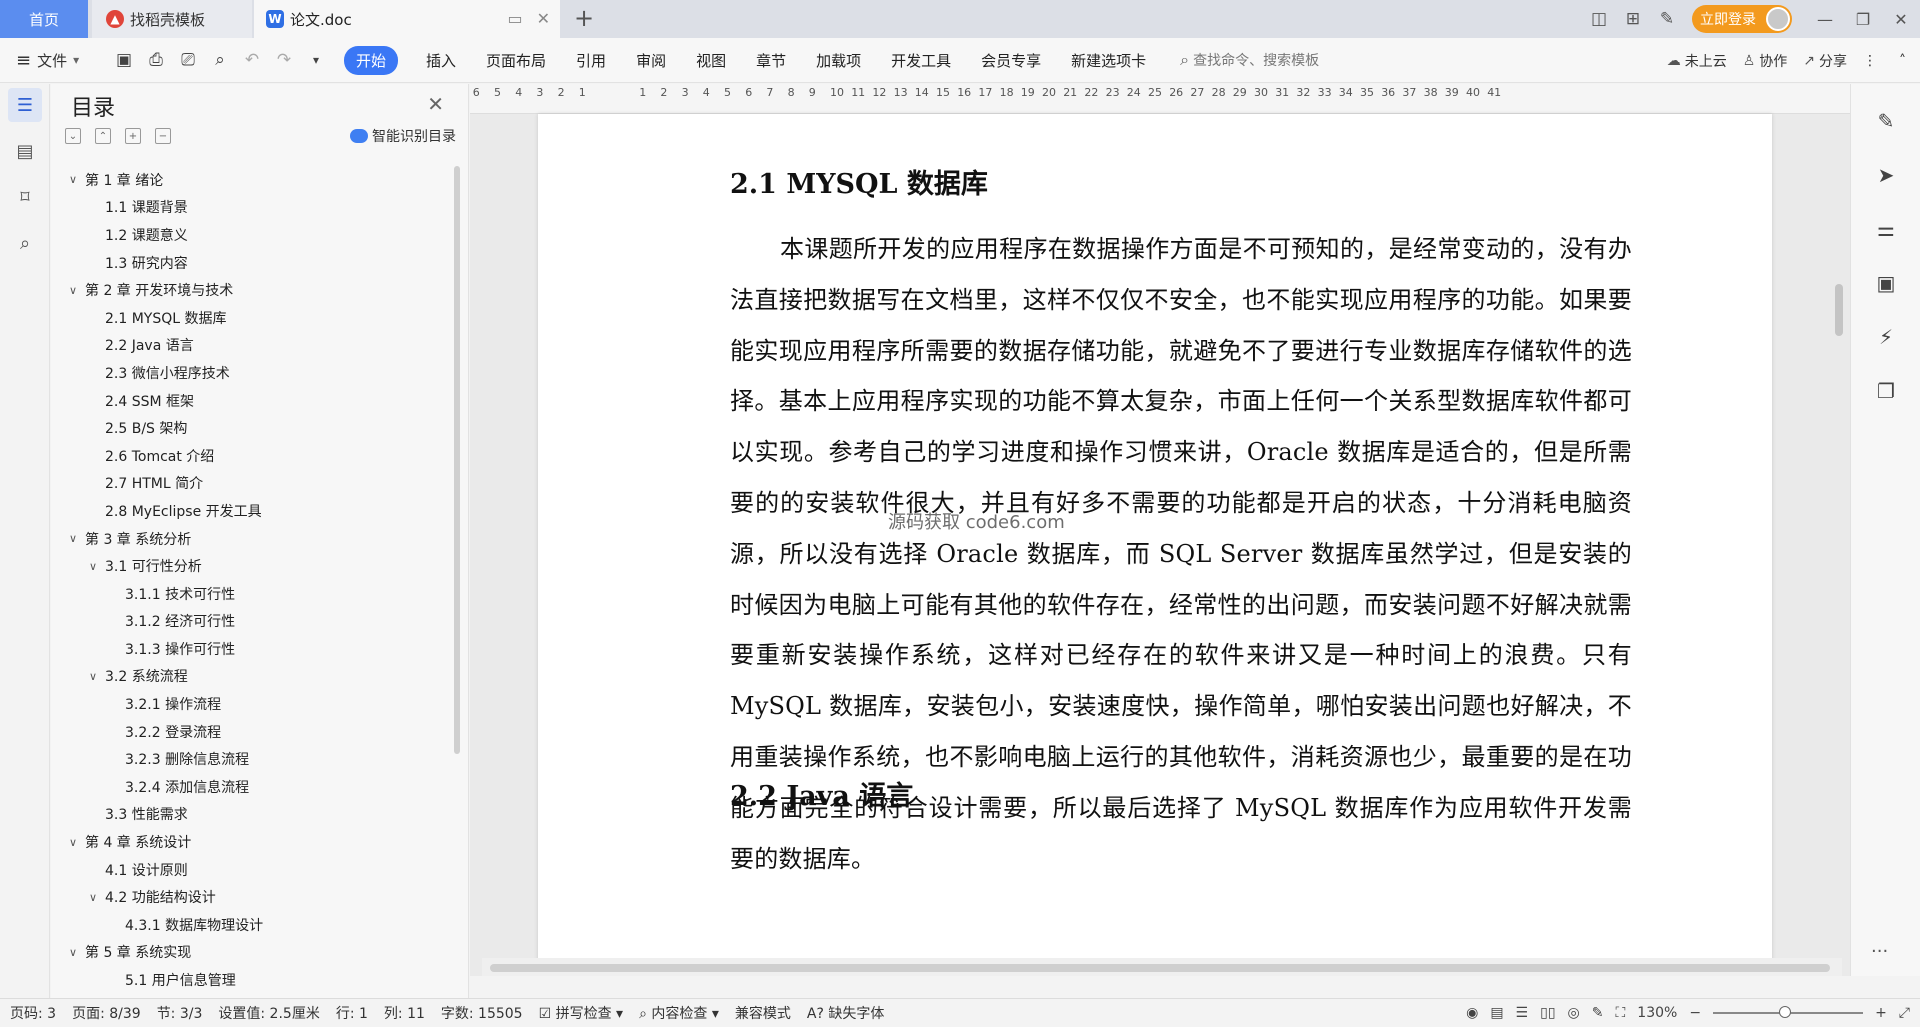 The image size is (1920, 1027). I want to click on ribbon-tab-chapter: 章节, so click(771, 60).